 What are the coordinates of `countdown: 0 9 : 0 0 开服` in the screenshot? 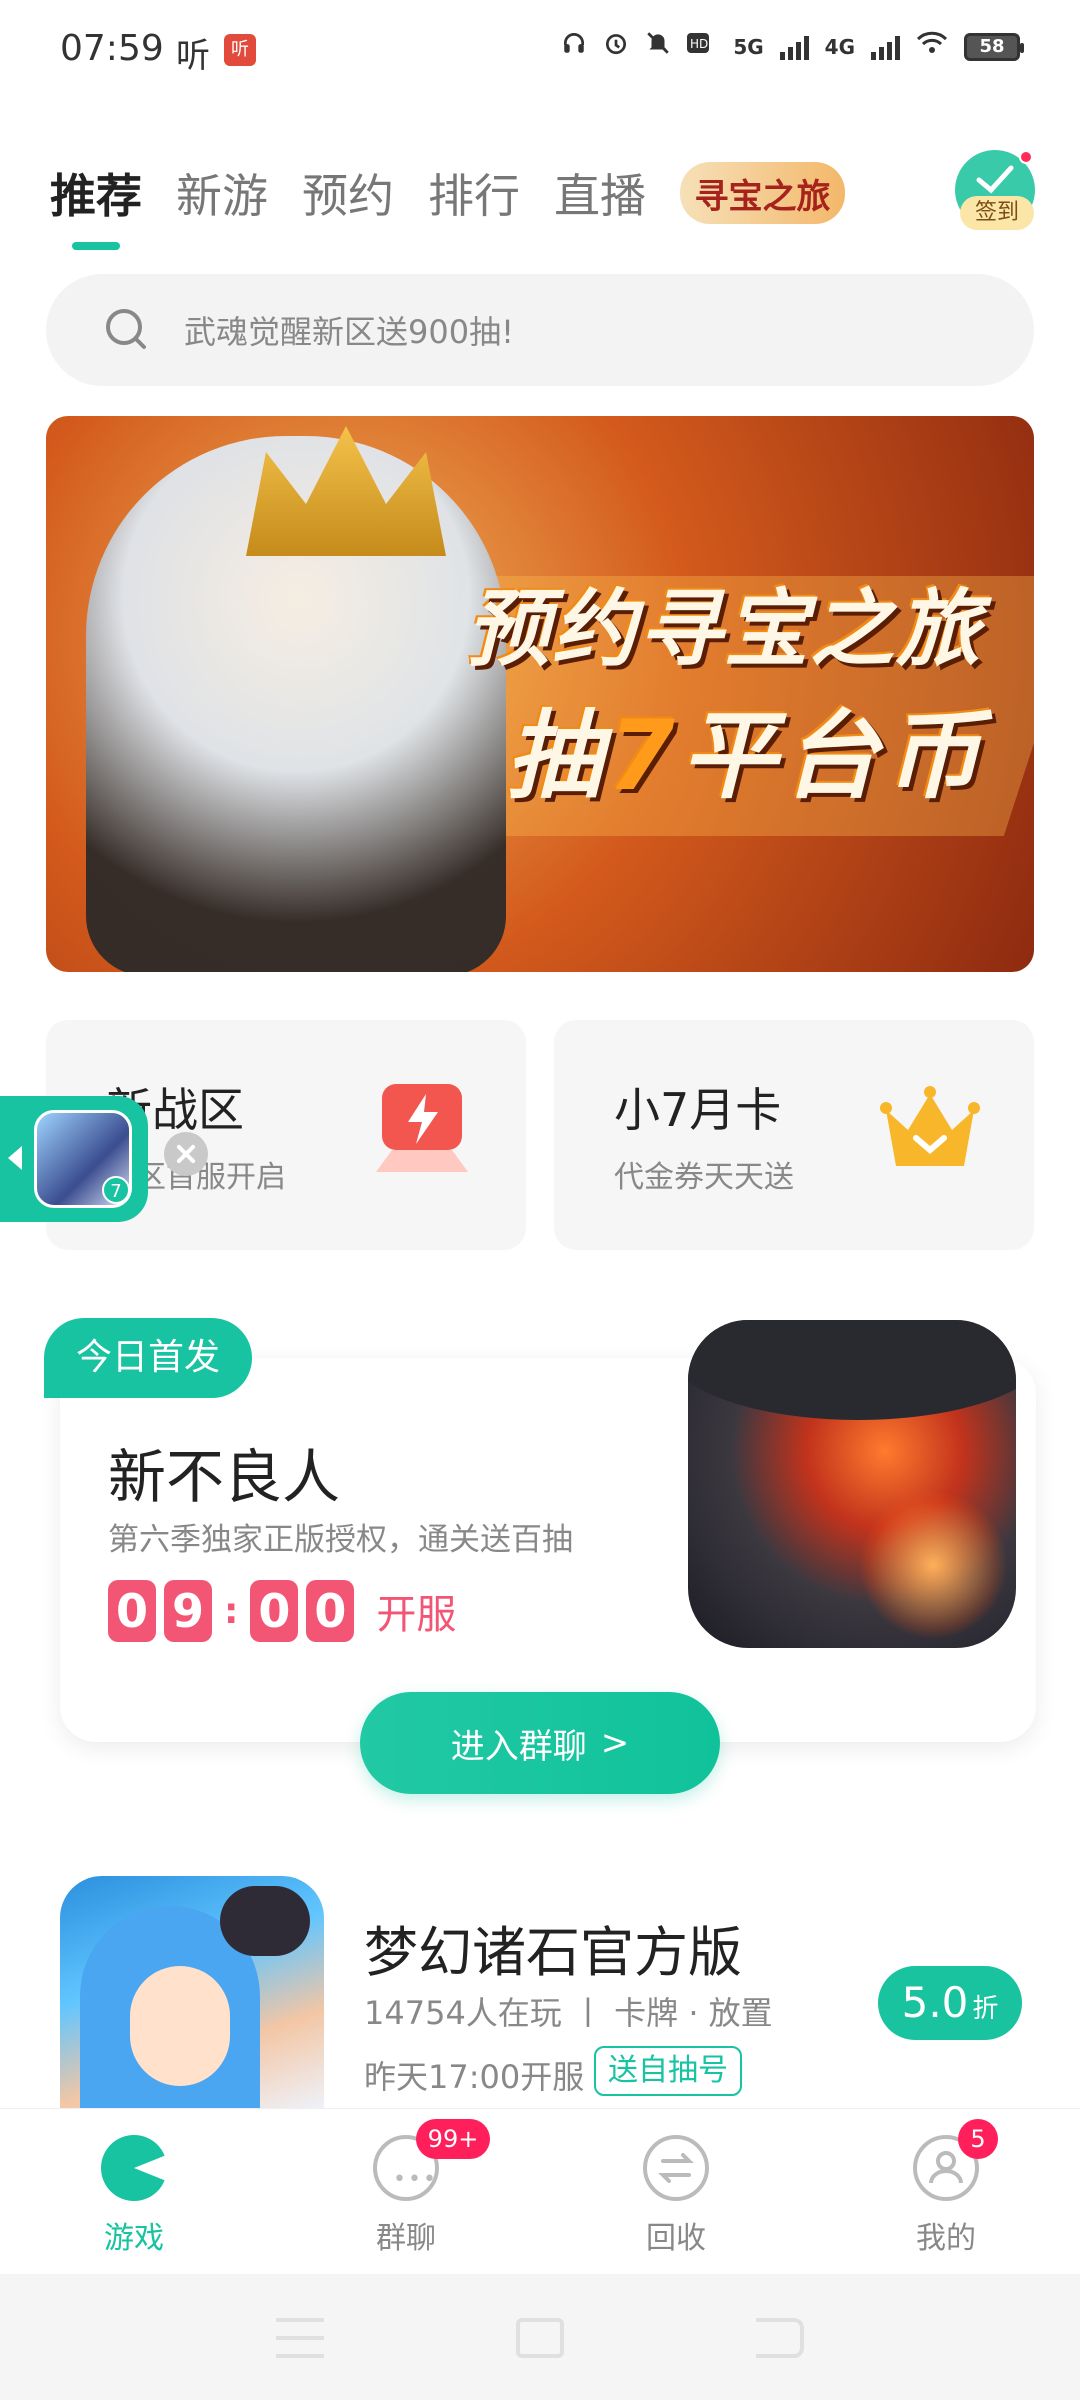 It's located at (282, 1611).